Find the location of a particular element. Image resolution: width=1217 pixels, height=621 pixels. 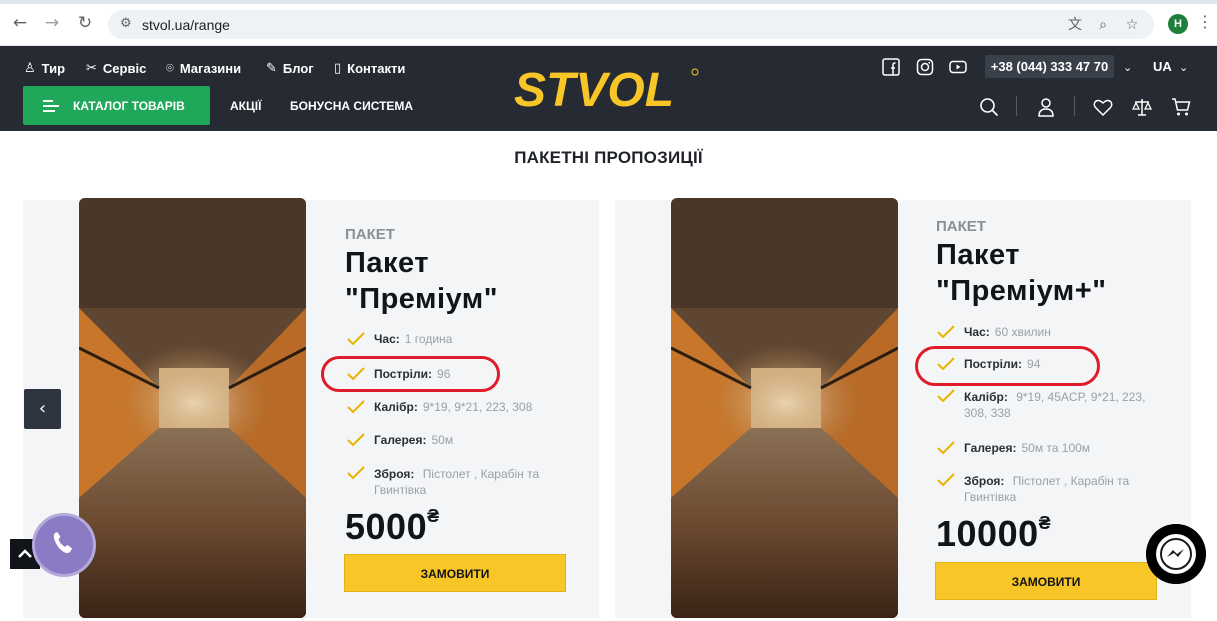

top-link-shops: ⌾ Магазини is located at coordinates (203, 68).